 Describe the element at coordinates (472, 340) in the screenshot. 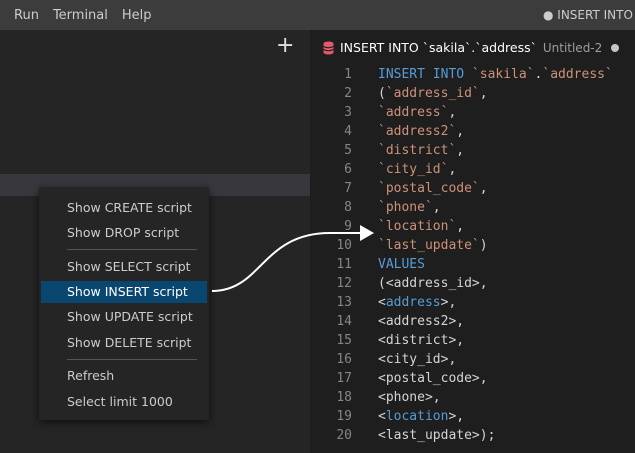

I see `code-line: 15 <district>,` at that location.